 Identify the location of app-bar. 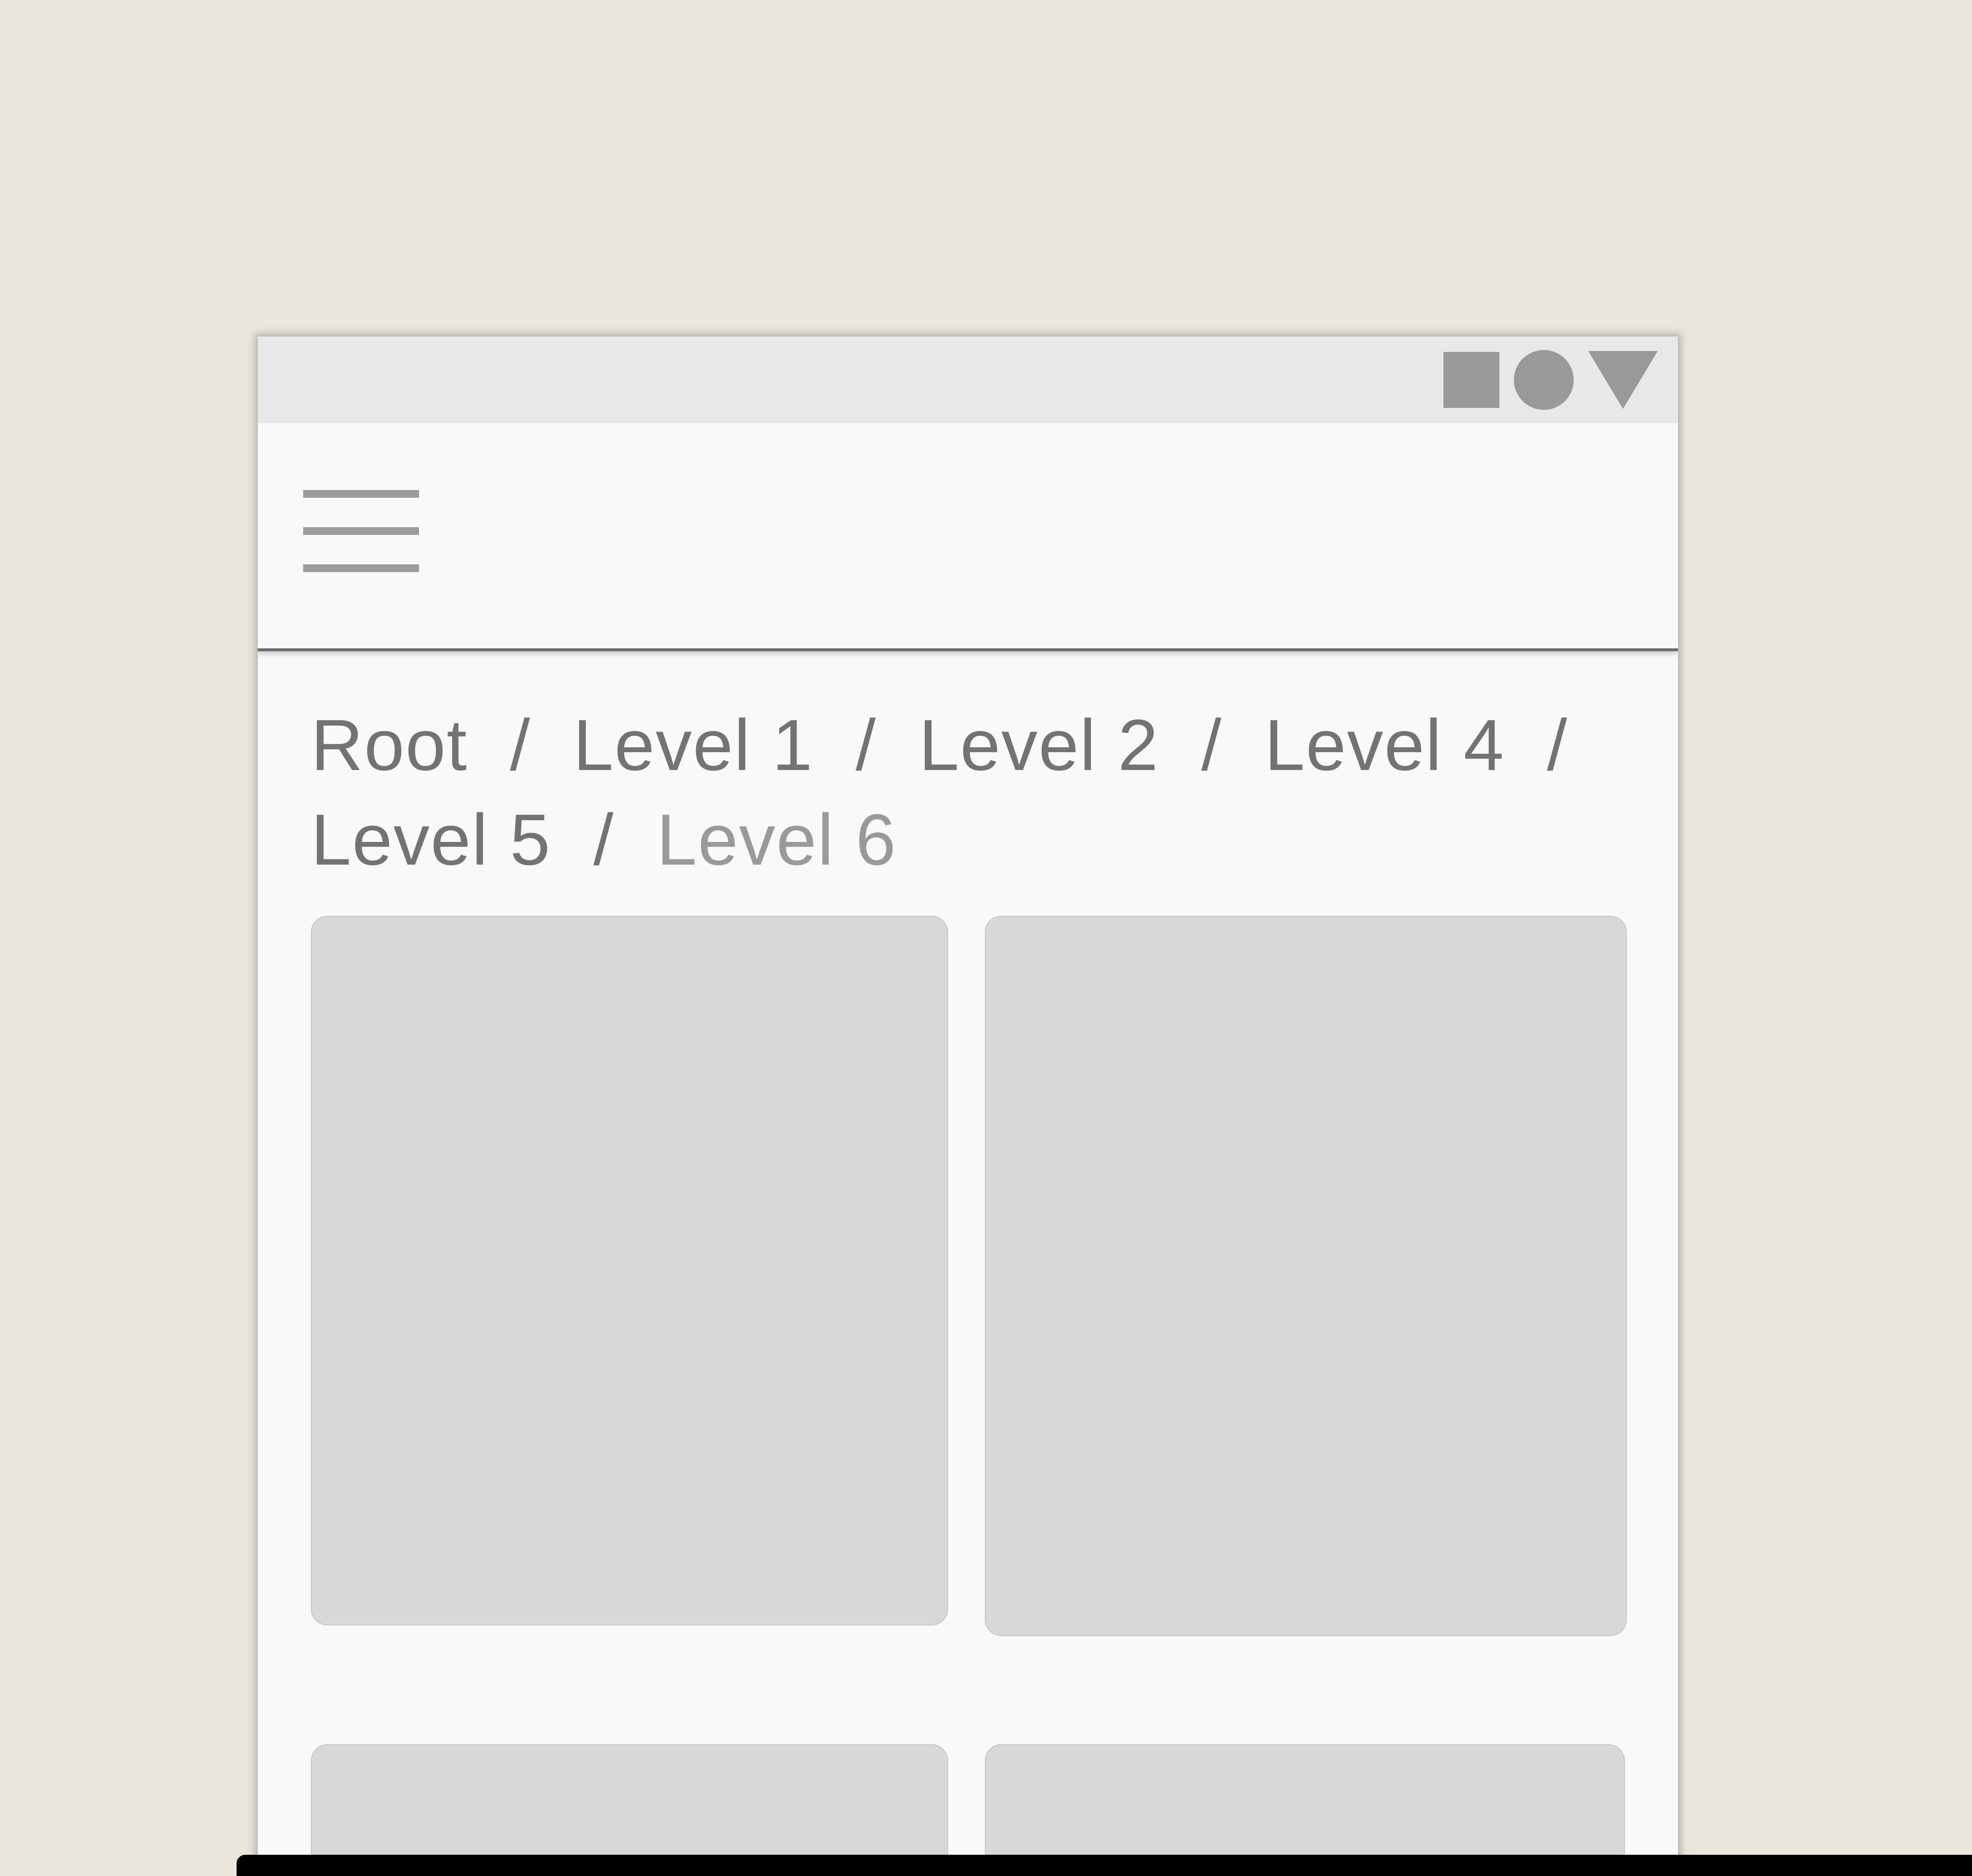
(968, 537).